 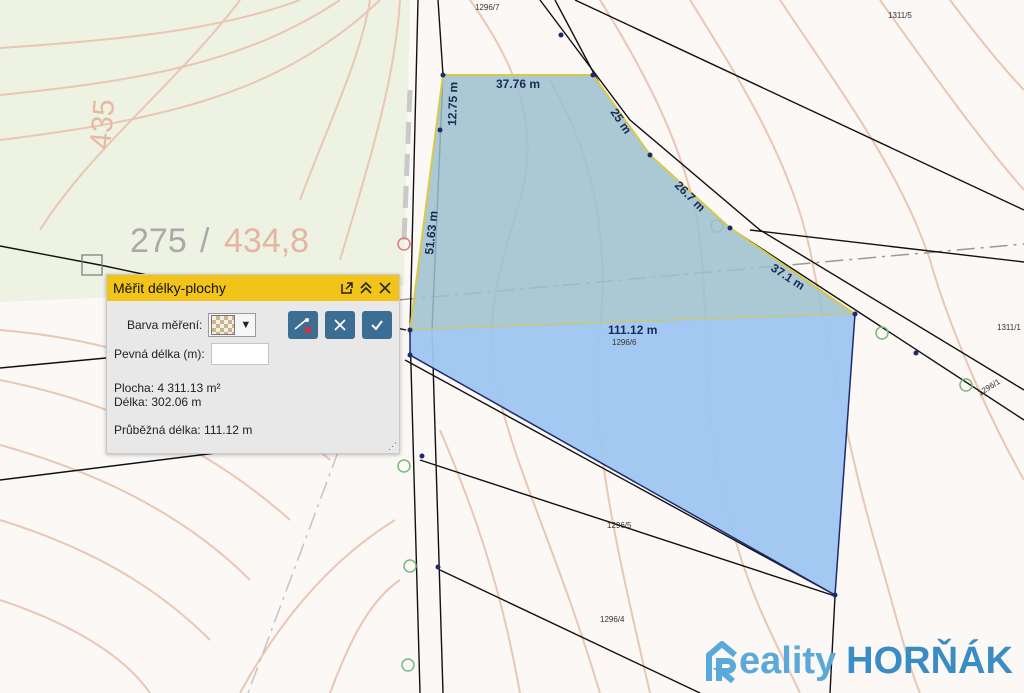 I want to click on resize-handle: ⋰, so click(x=392, y=446).